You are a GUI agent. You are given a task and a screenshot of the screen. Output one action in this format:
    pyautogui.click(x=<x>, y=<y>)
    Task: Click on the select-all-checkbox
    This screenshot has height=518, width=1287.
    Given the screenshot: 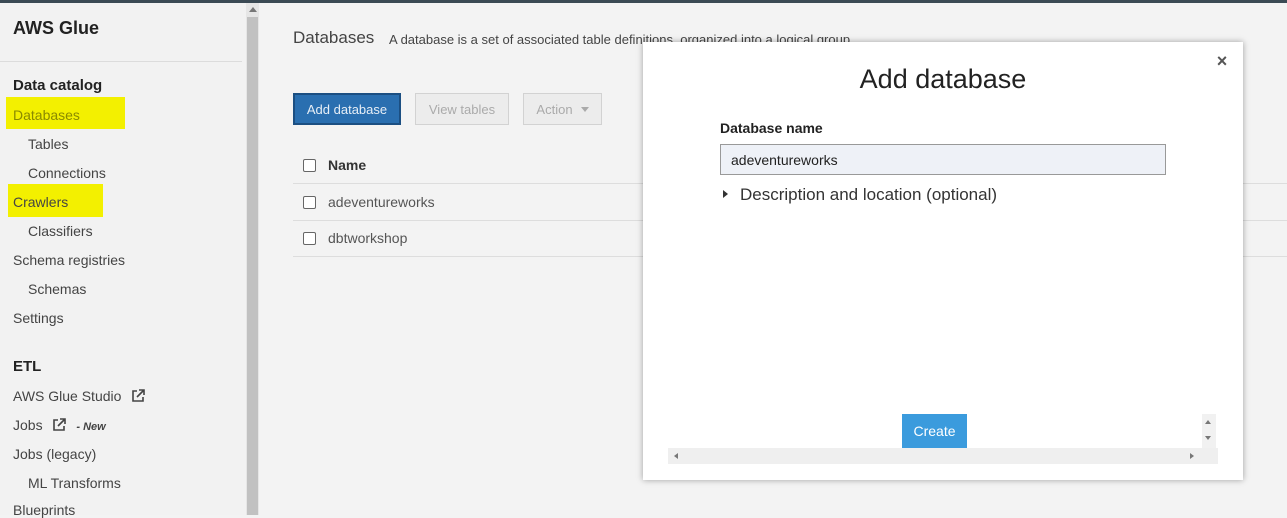 What is the action you would take?
    pyautogui.click(x=309, y=165)
    